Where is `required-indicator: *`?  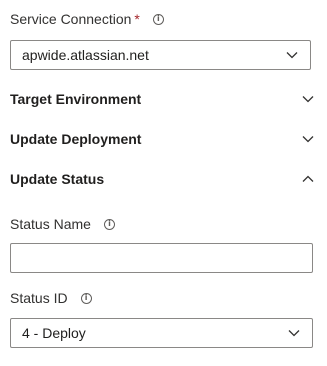 required-indicator: * is located at coordinates (137, 19).